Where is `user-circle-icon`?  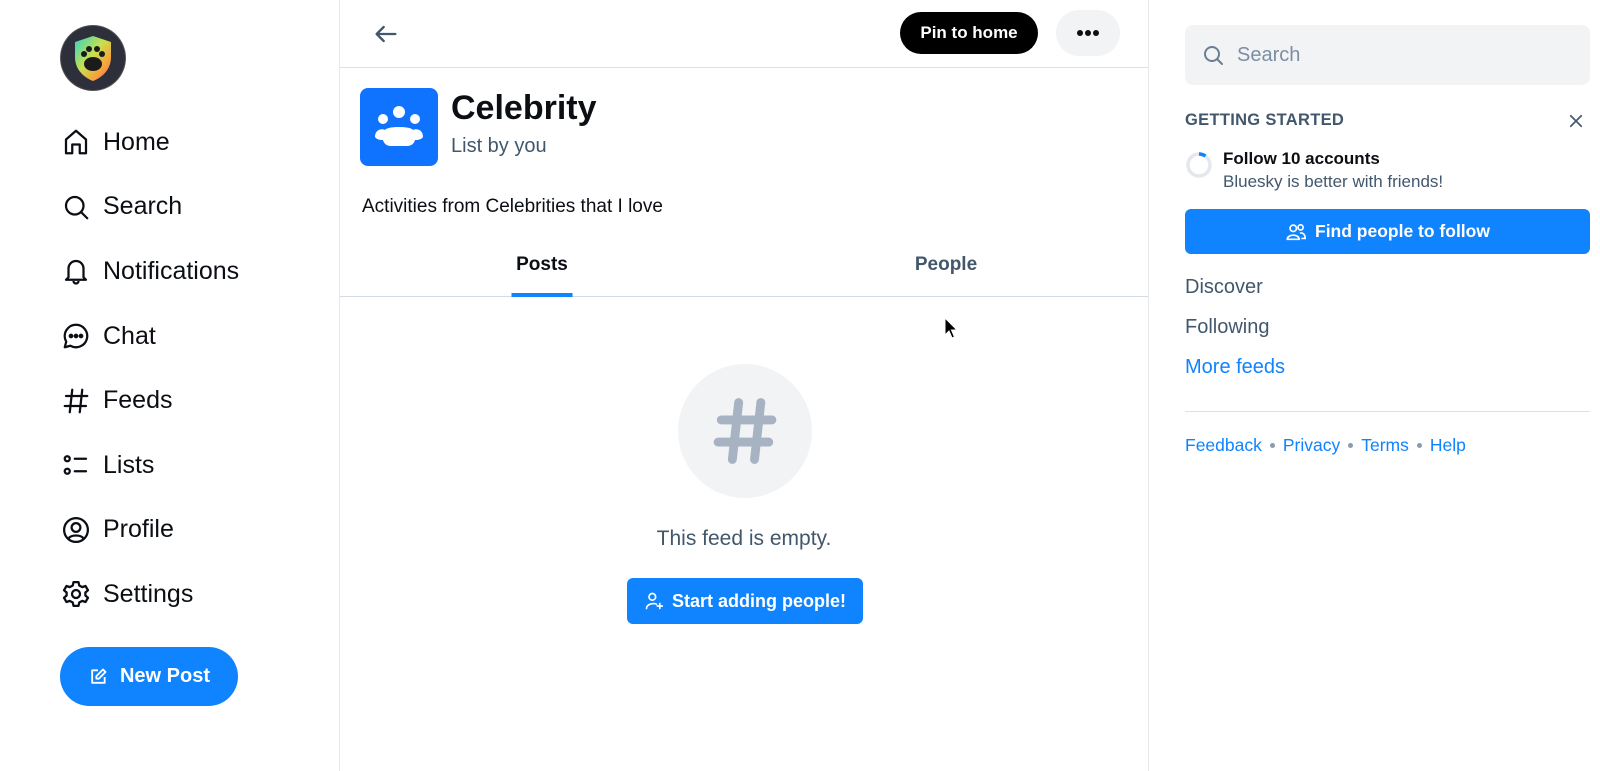
user-circle-icon is located at coordinates (76, 529).